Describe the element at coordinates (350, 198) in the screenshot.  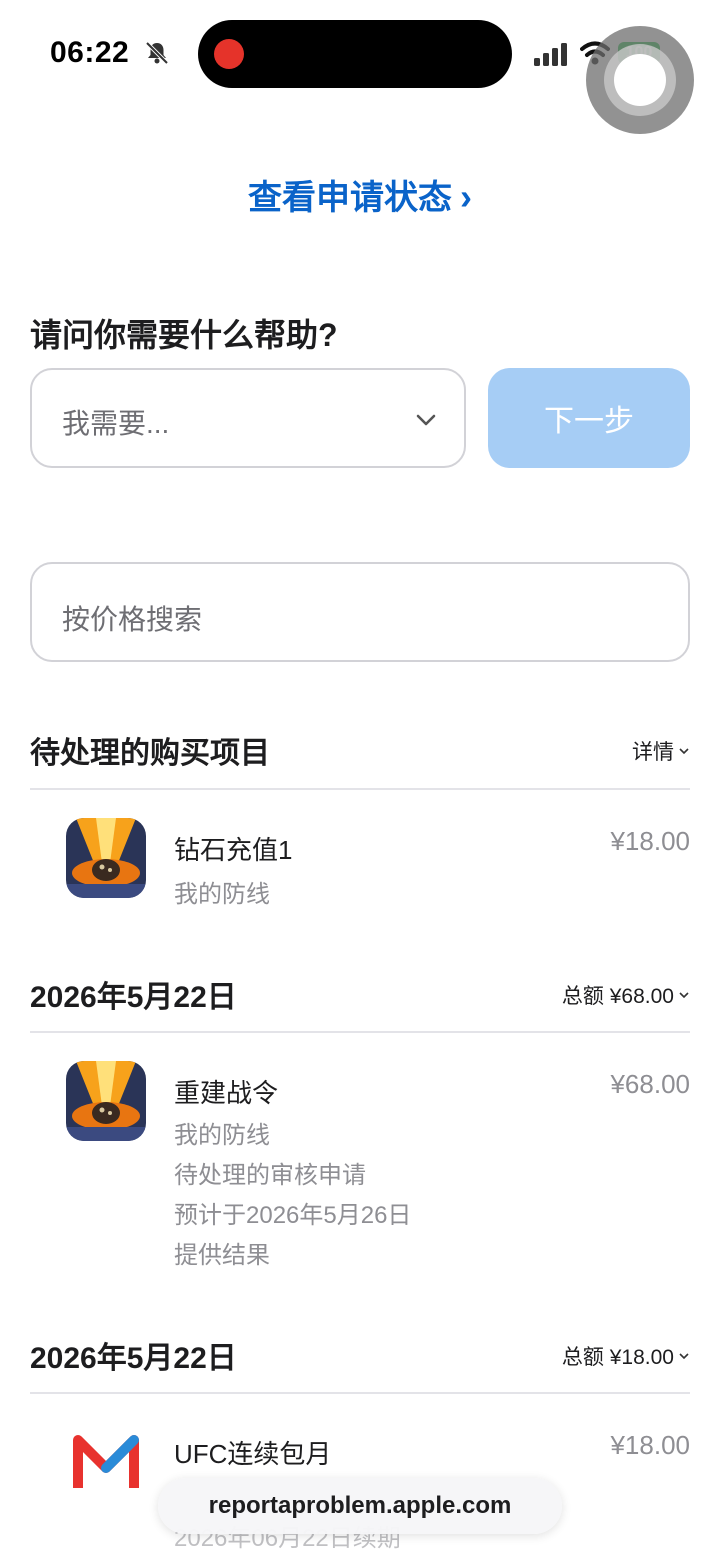
I see `view-status-label: 查看申请状态` at that location.